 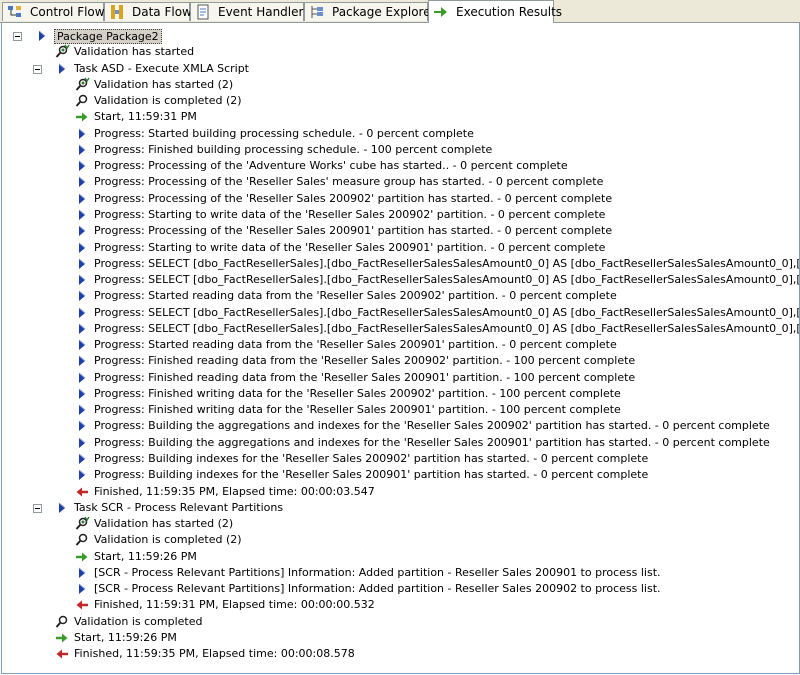 What do you see at coordinates (148, 11) in the screenshot?
I see `tab-data-flow: Data Flow` at bounding box center [148, 11].